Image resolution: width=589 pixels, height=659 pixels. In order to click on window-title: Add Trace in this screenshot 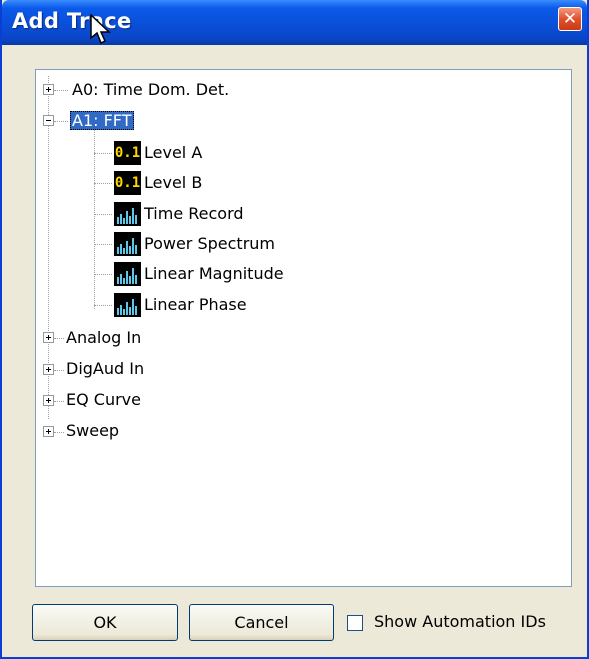, I will do `click(72, 21)`.